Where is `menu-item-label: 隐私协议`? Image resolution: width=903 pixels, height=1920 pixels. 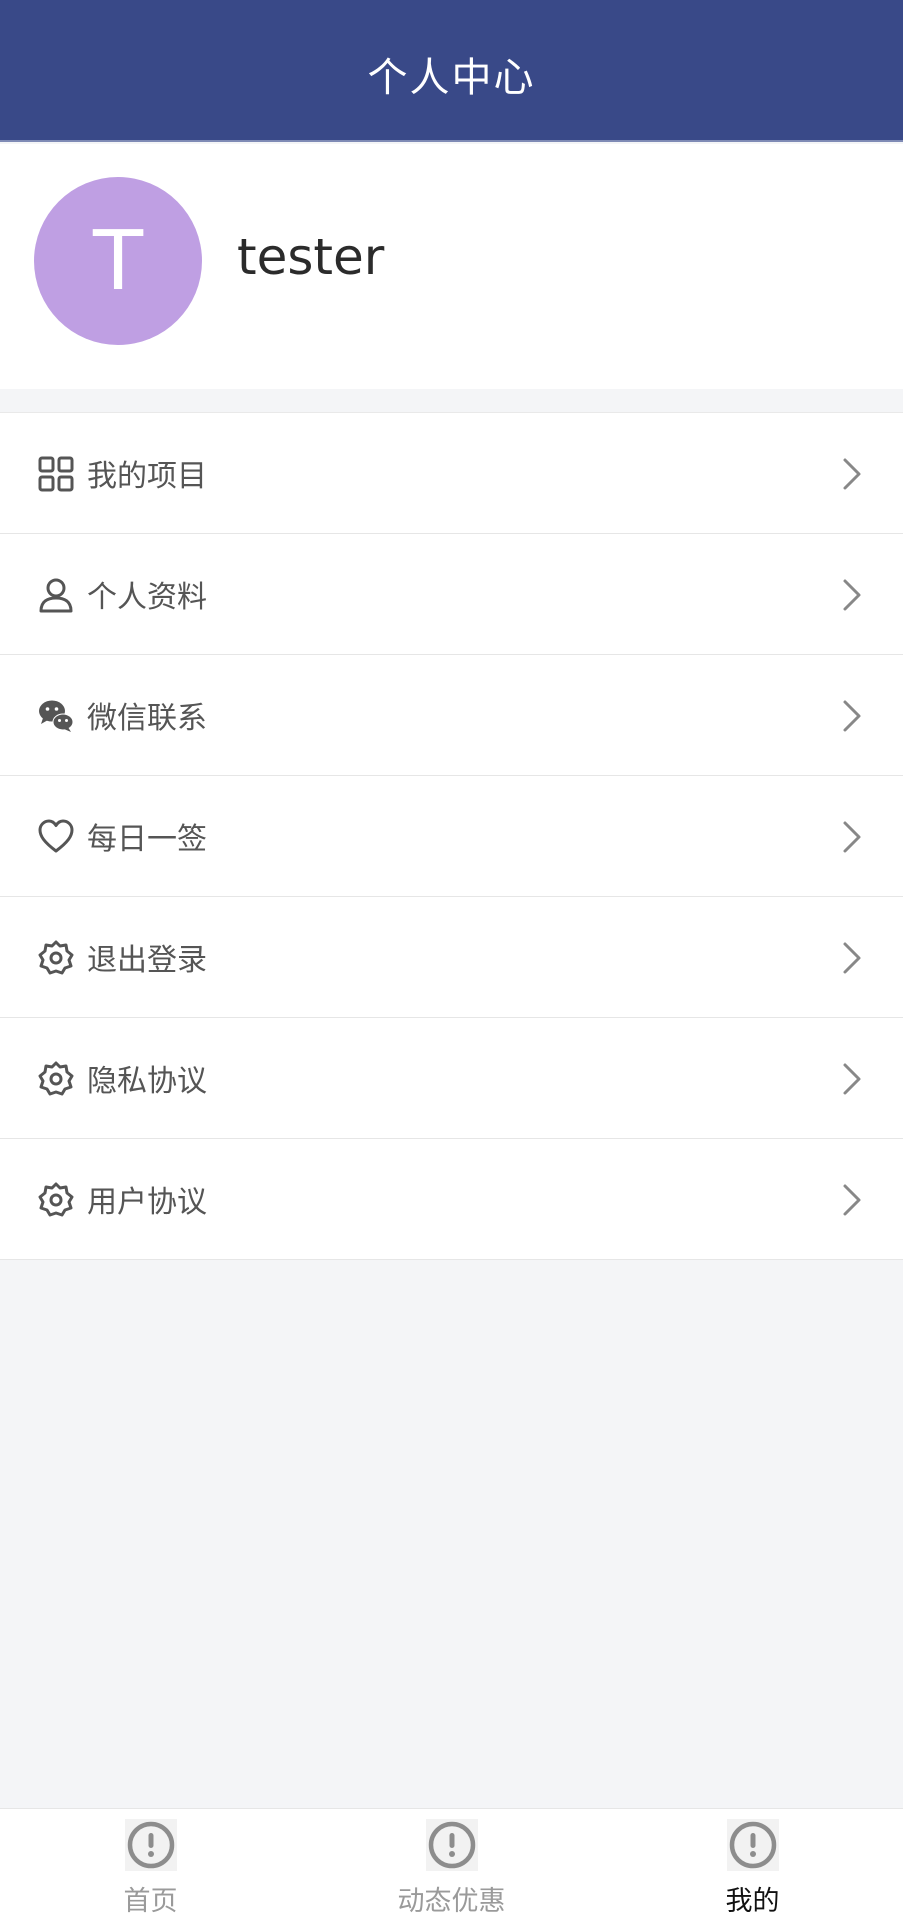
menu-item-label: 隐私协议 is located at coordinates (147, 1081).